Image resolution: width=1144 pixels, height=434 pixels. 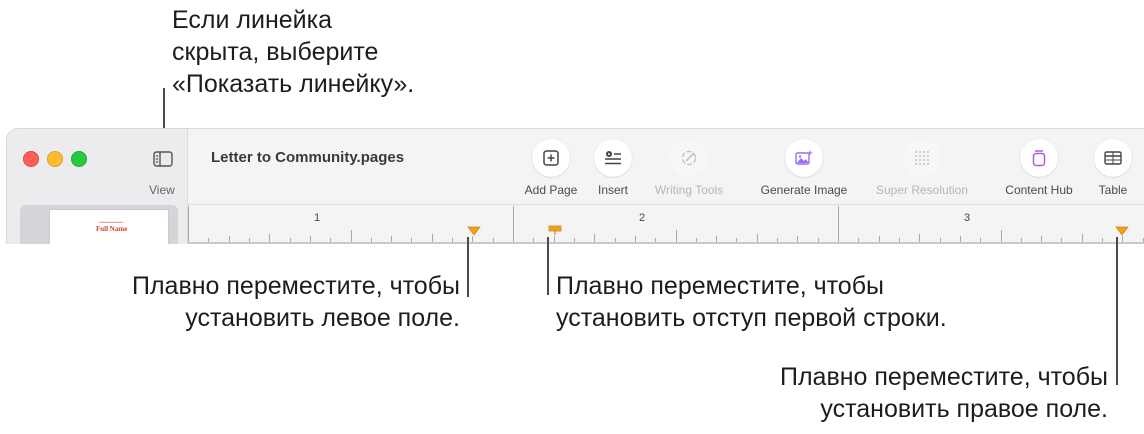 What do you see at coordinates (163, 159) in the screenshot?
I see `view-sidebar-icon` at bounding box center [163, 159].